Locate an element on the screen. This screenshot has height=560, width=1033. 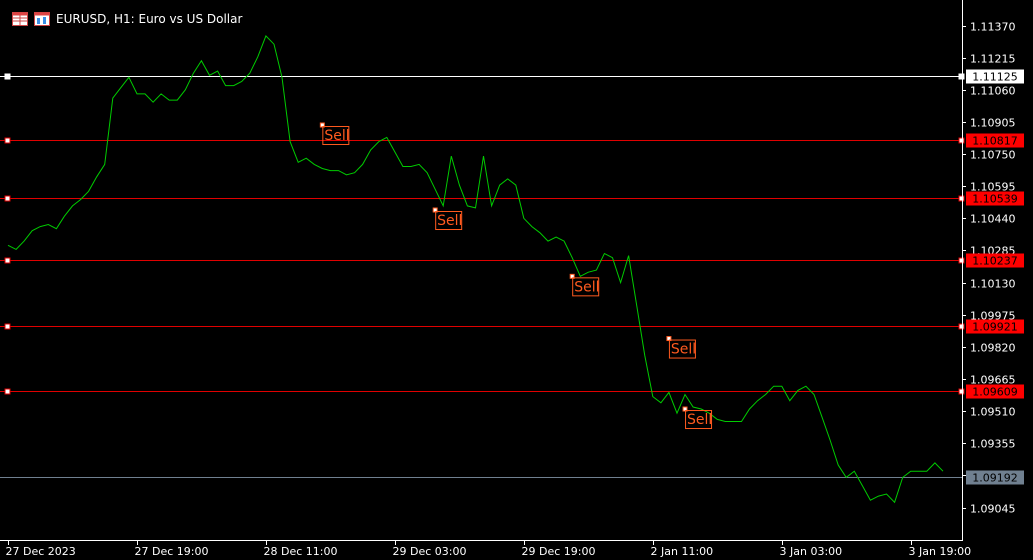
level-price-tag-label: 1.10817 is located at coordinates (995, 141).